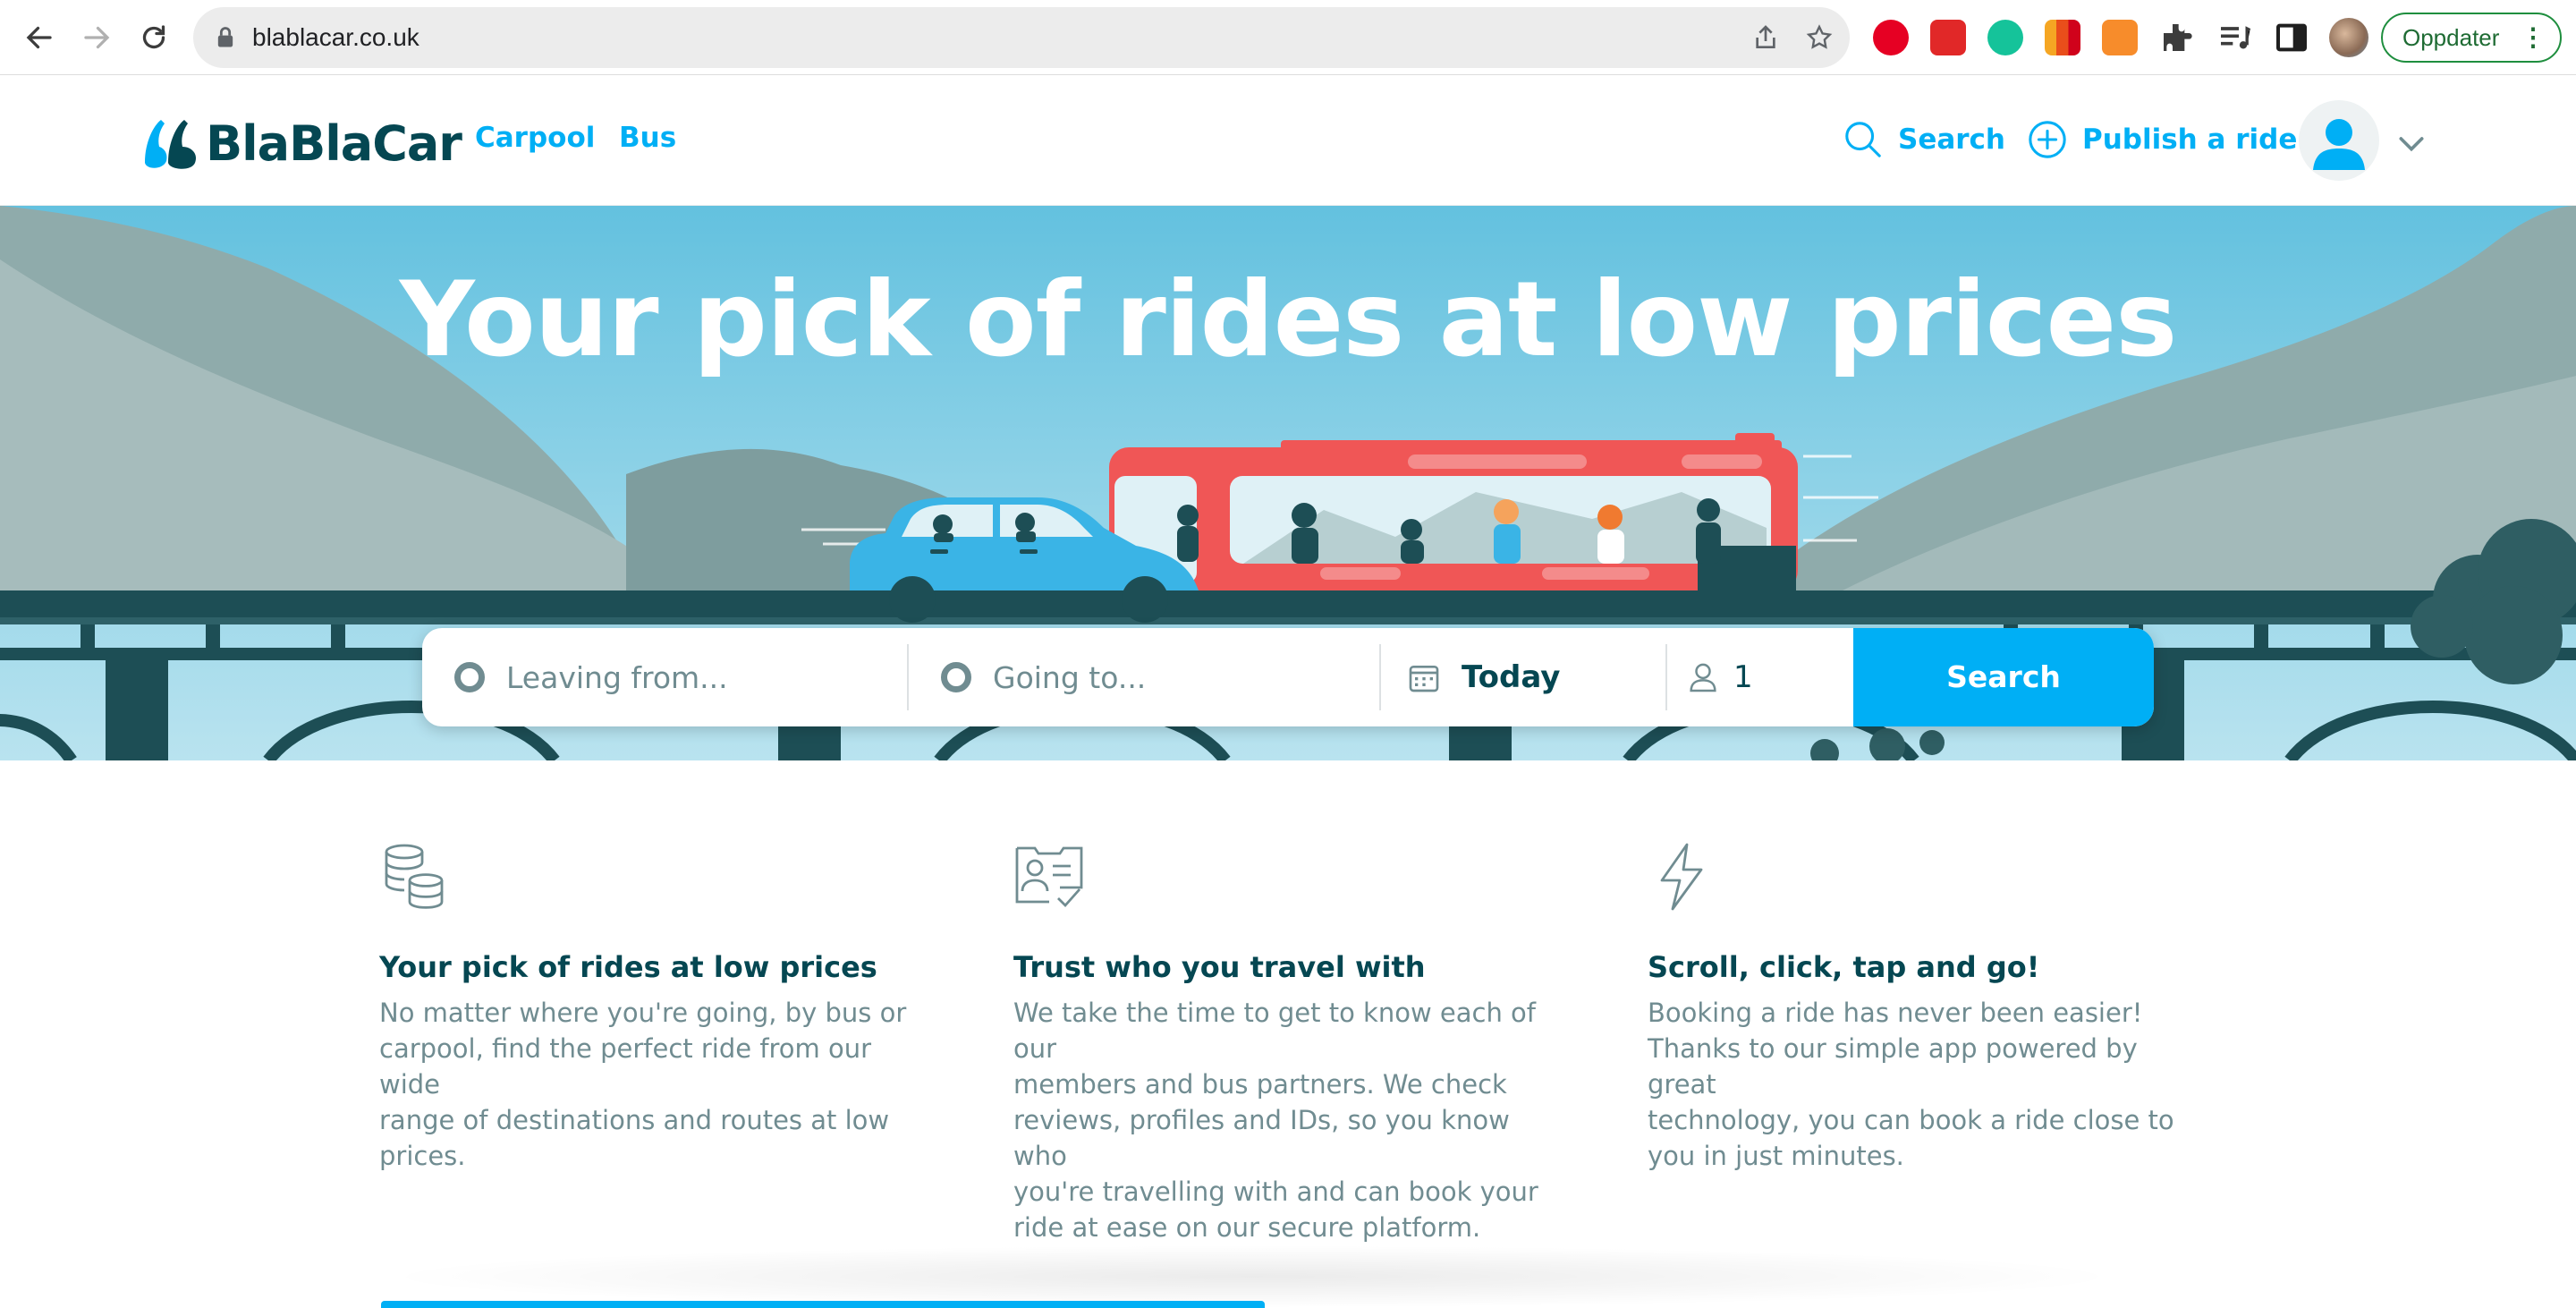 The width and height of the screenshot is (2576, 1308). Describe the element at coordinates (535, 138) in the screenshot. I see `nav-carpool-link: Carpool` at that location.